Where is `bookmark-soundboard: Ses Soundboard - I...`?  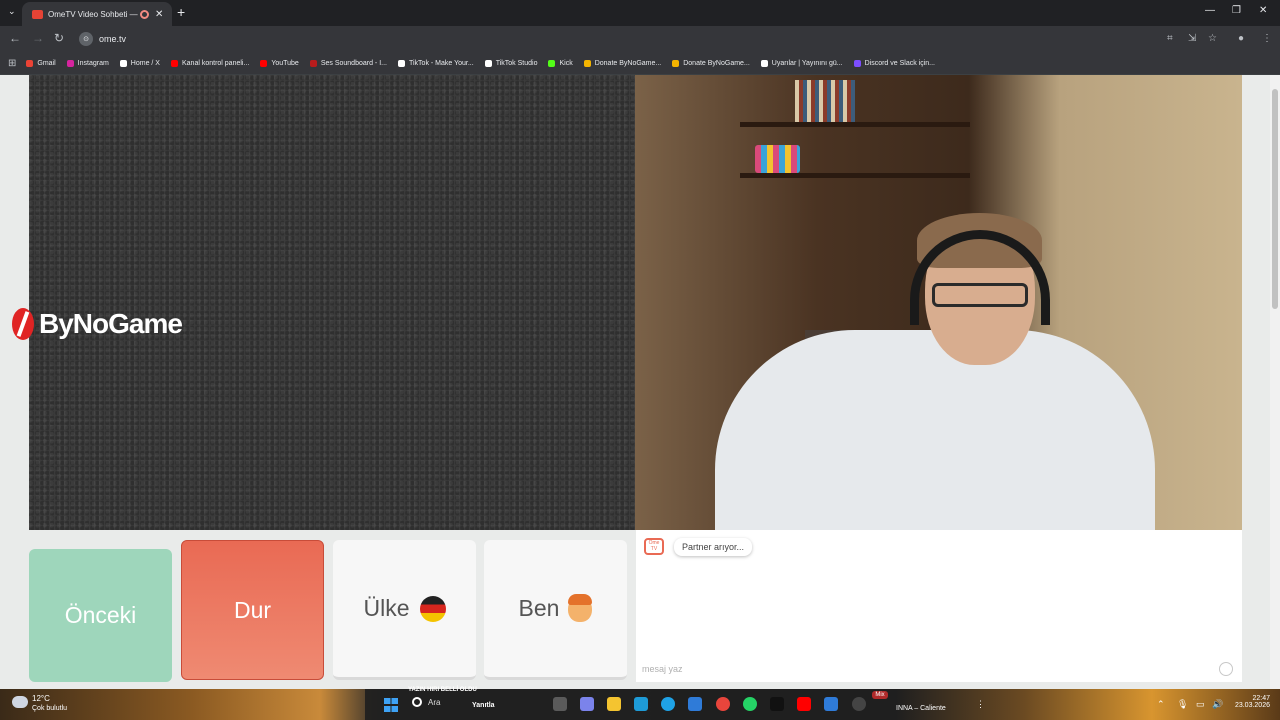 bookmark-soundboard: Ses Soundboard - I... is located at coordinates (348, 63).